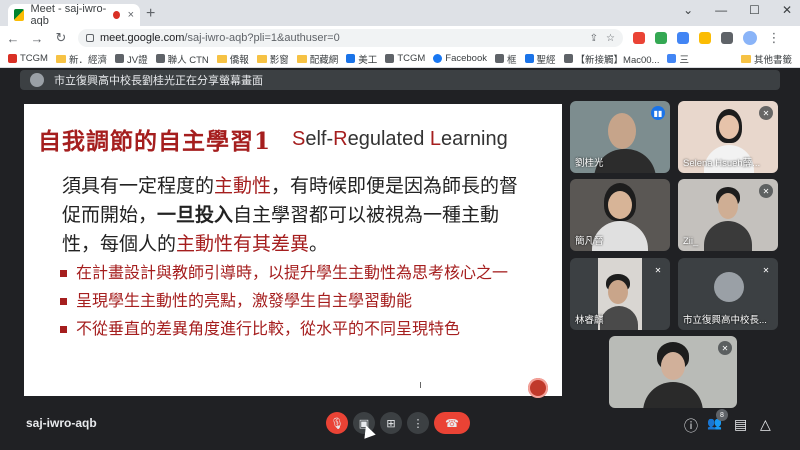 The image size is (800, 450). What do you see at coordinates (506, 59) in the screenshot?
I see `bookmark-item: 框` at bounding box center [506, 59].